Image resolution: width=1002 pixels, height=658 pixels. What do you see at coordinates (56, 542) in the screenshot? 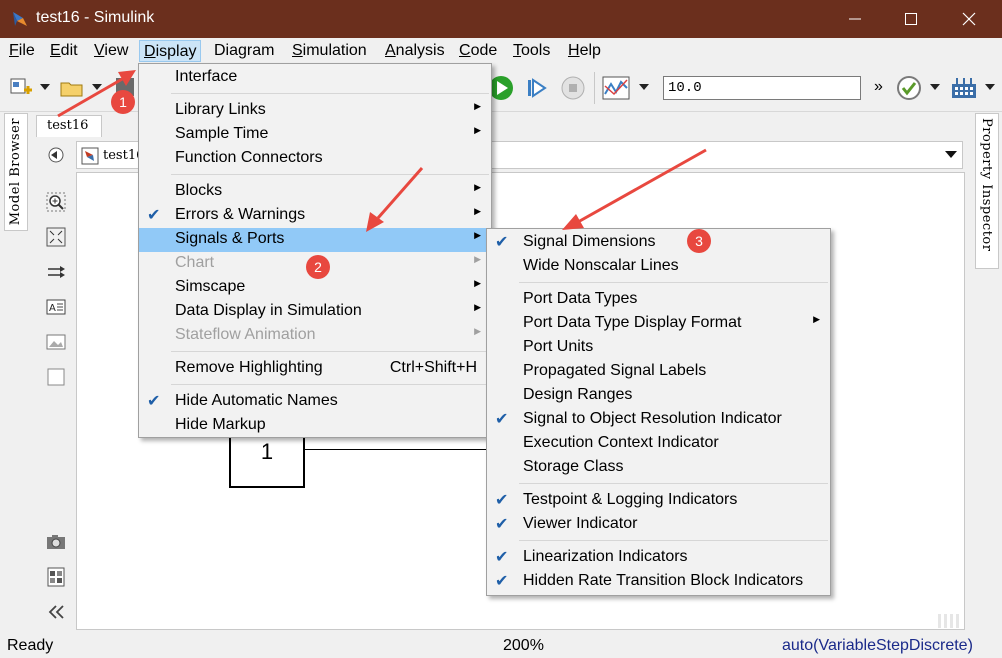
I see `camera-icon` at bounding box center [56, 542].